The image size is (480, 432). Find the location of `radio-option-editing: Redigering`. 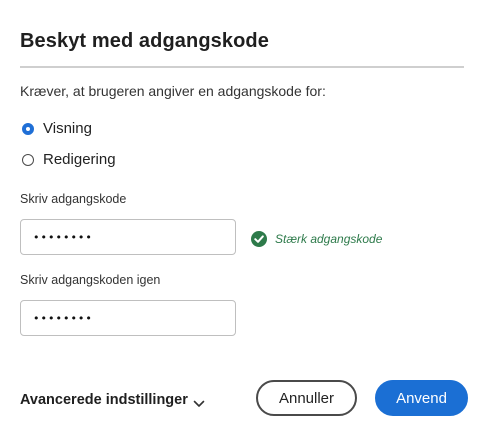

radio-option-editing: Redigering is located at coordinates (69, 159).